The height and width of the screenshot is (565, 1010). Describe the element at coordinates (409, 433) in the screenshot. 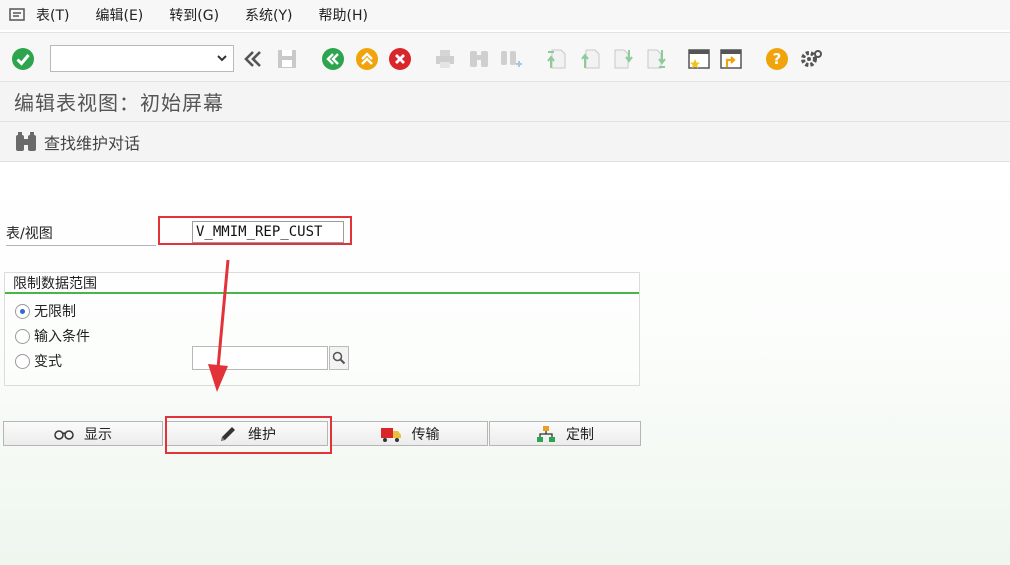

I see `transport-button: 传输` at that location.